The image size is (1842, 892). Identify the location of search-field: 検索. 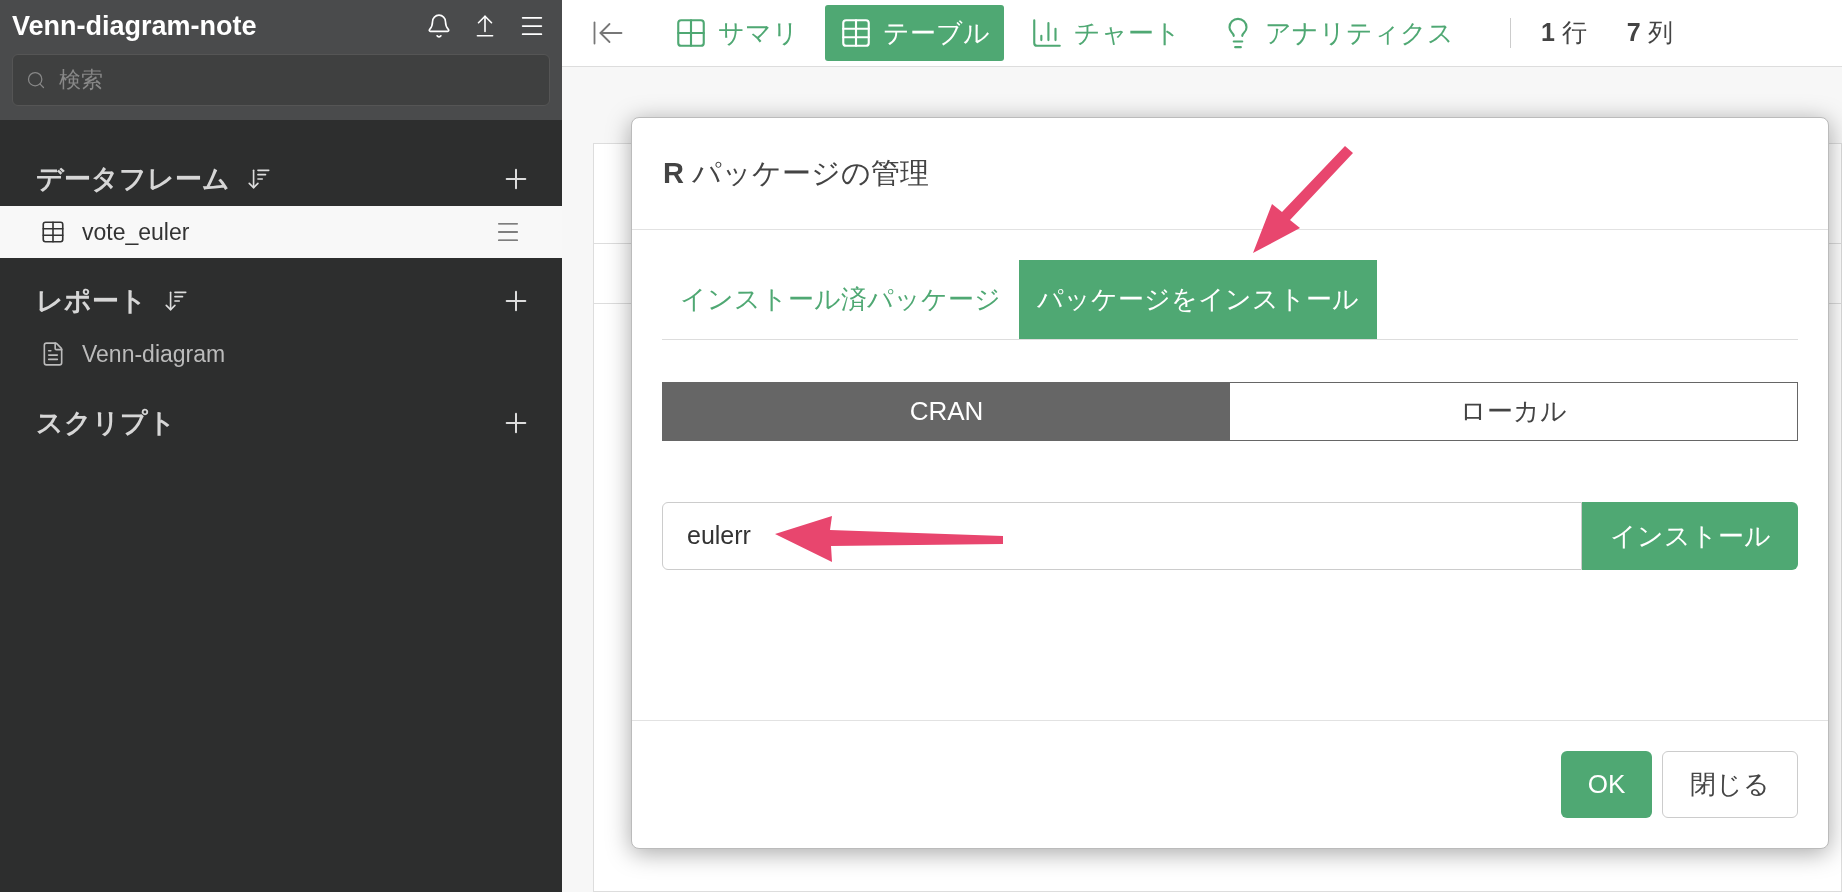
(281, 80).